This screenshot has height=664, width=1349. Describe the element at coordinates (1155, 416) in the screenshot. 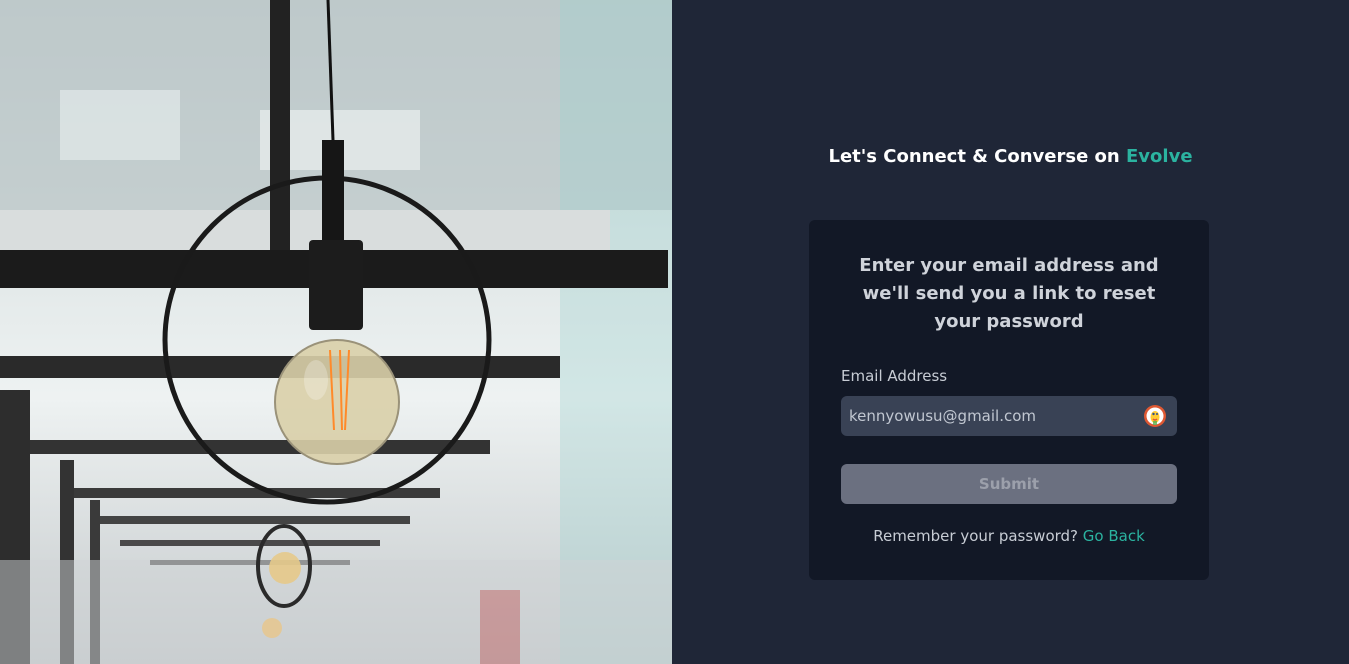

I see `duckduckgo-icon` at that location.